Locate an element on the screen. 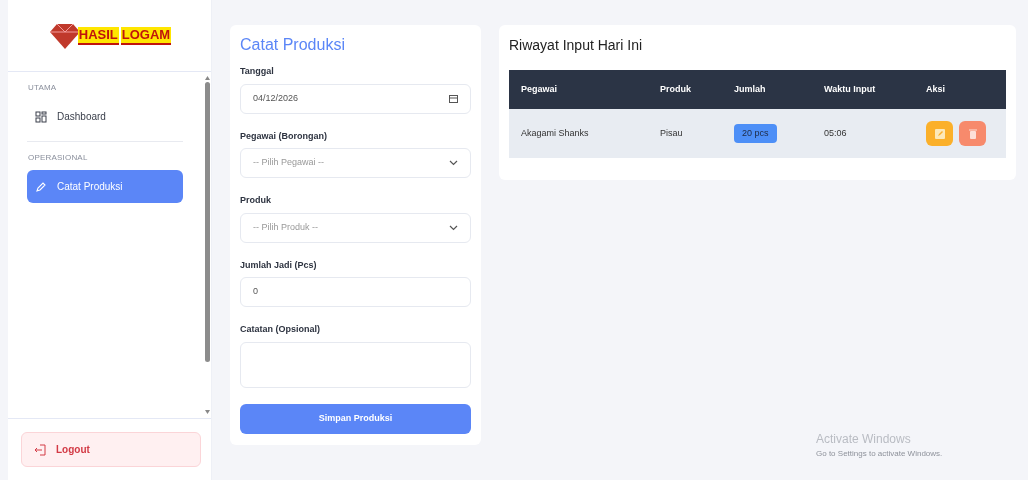  section-label: UTAMA is located at coordinates (42, 88).